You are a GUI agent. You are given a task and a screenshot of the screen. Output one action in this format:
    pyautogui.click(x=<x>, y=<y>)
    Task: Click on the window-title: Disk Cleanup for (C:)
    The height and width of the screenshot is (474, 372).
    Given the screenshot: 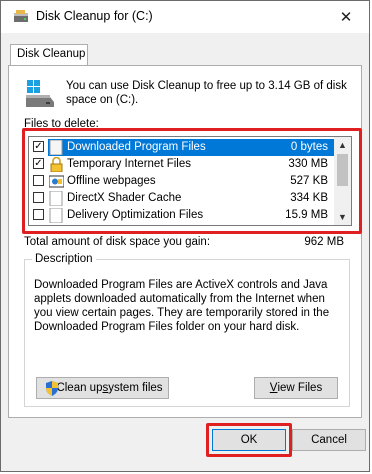 What is the action you would take?
    pyautogui.click(x=94, y=16)
    